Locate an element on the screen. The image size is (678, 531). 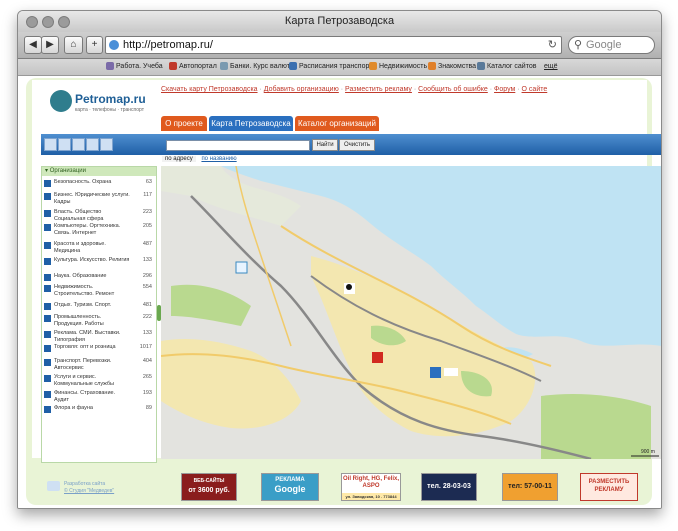
bookmark-item: Недвижимость is located at coordinates (398, 67).